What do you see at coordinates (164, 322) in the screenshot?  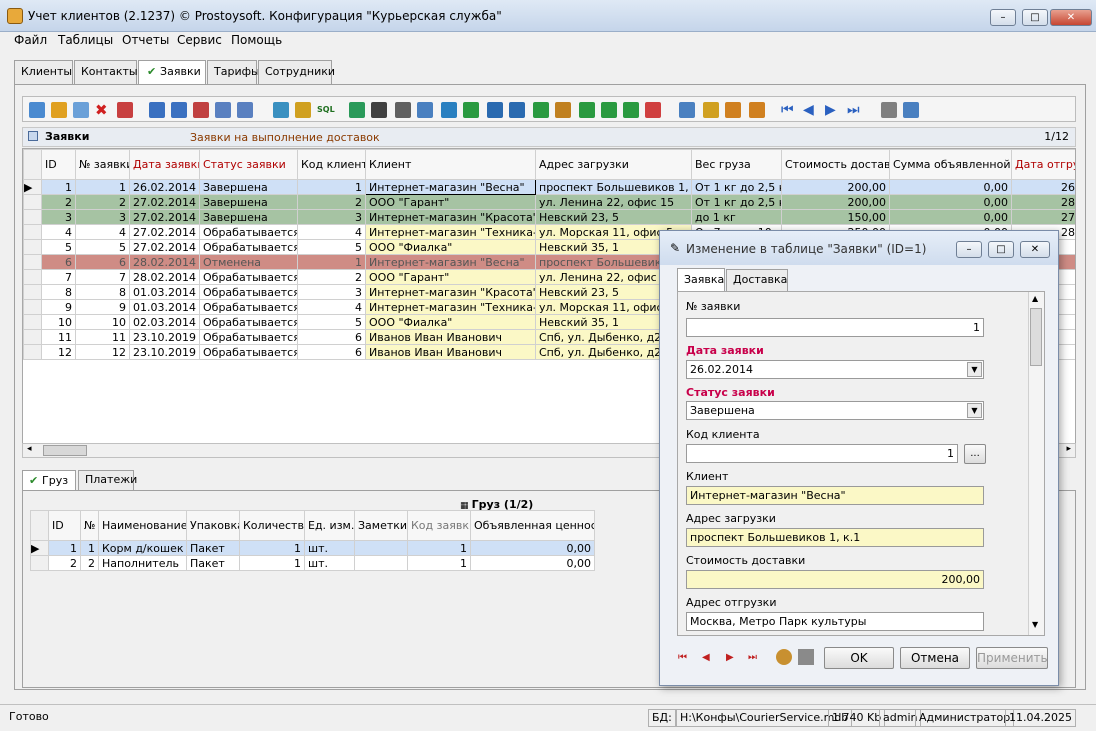 I see `table-cell: 02.03.2014` at bounding box center [164, 322].